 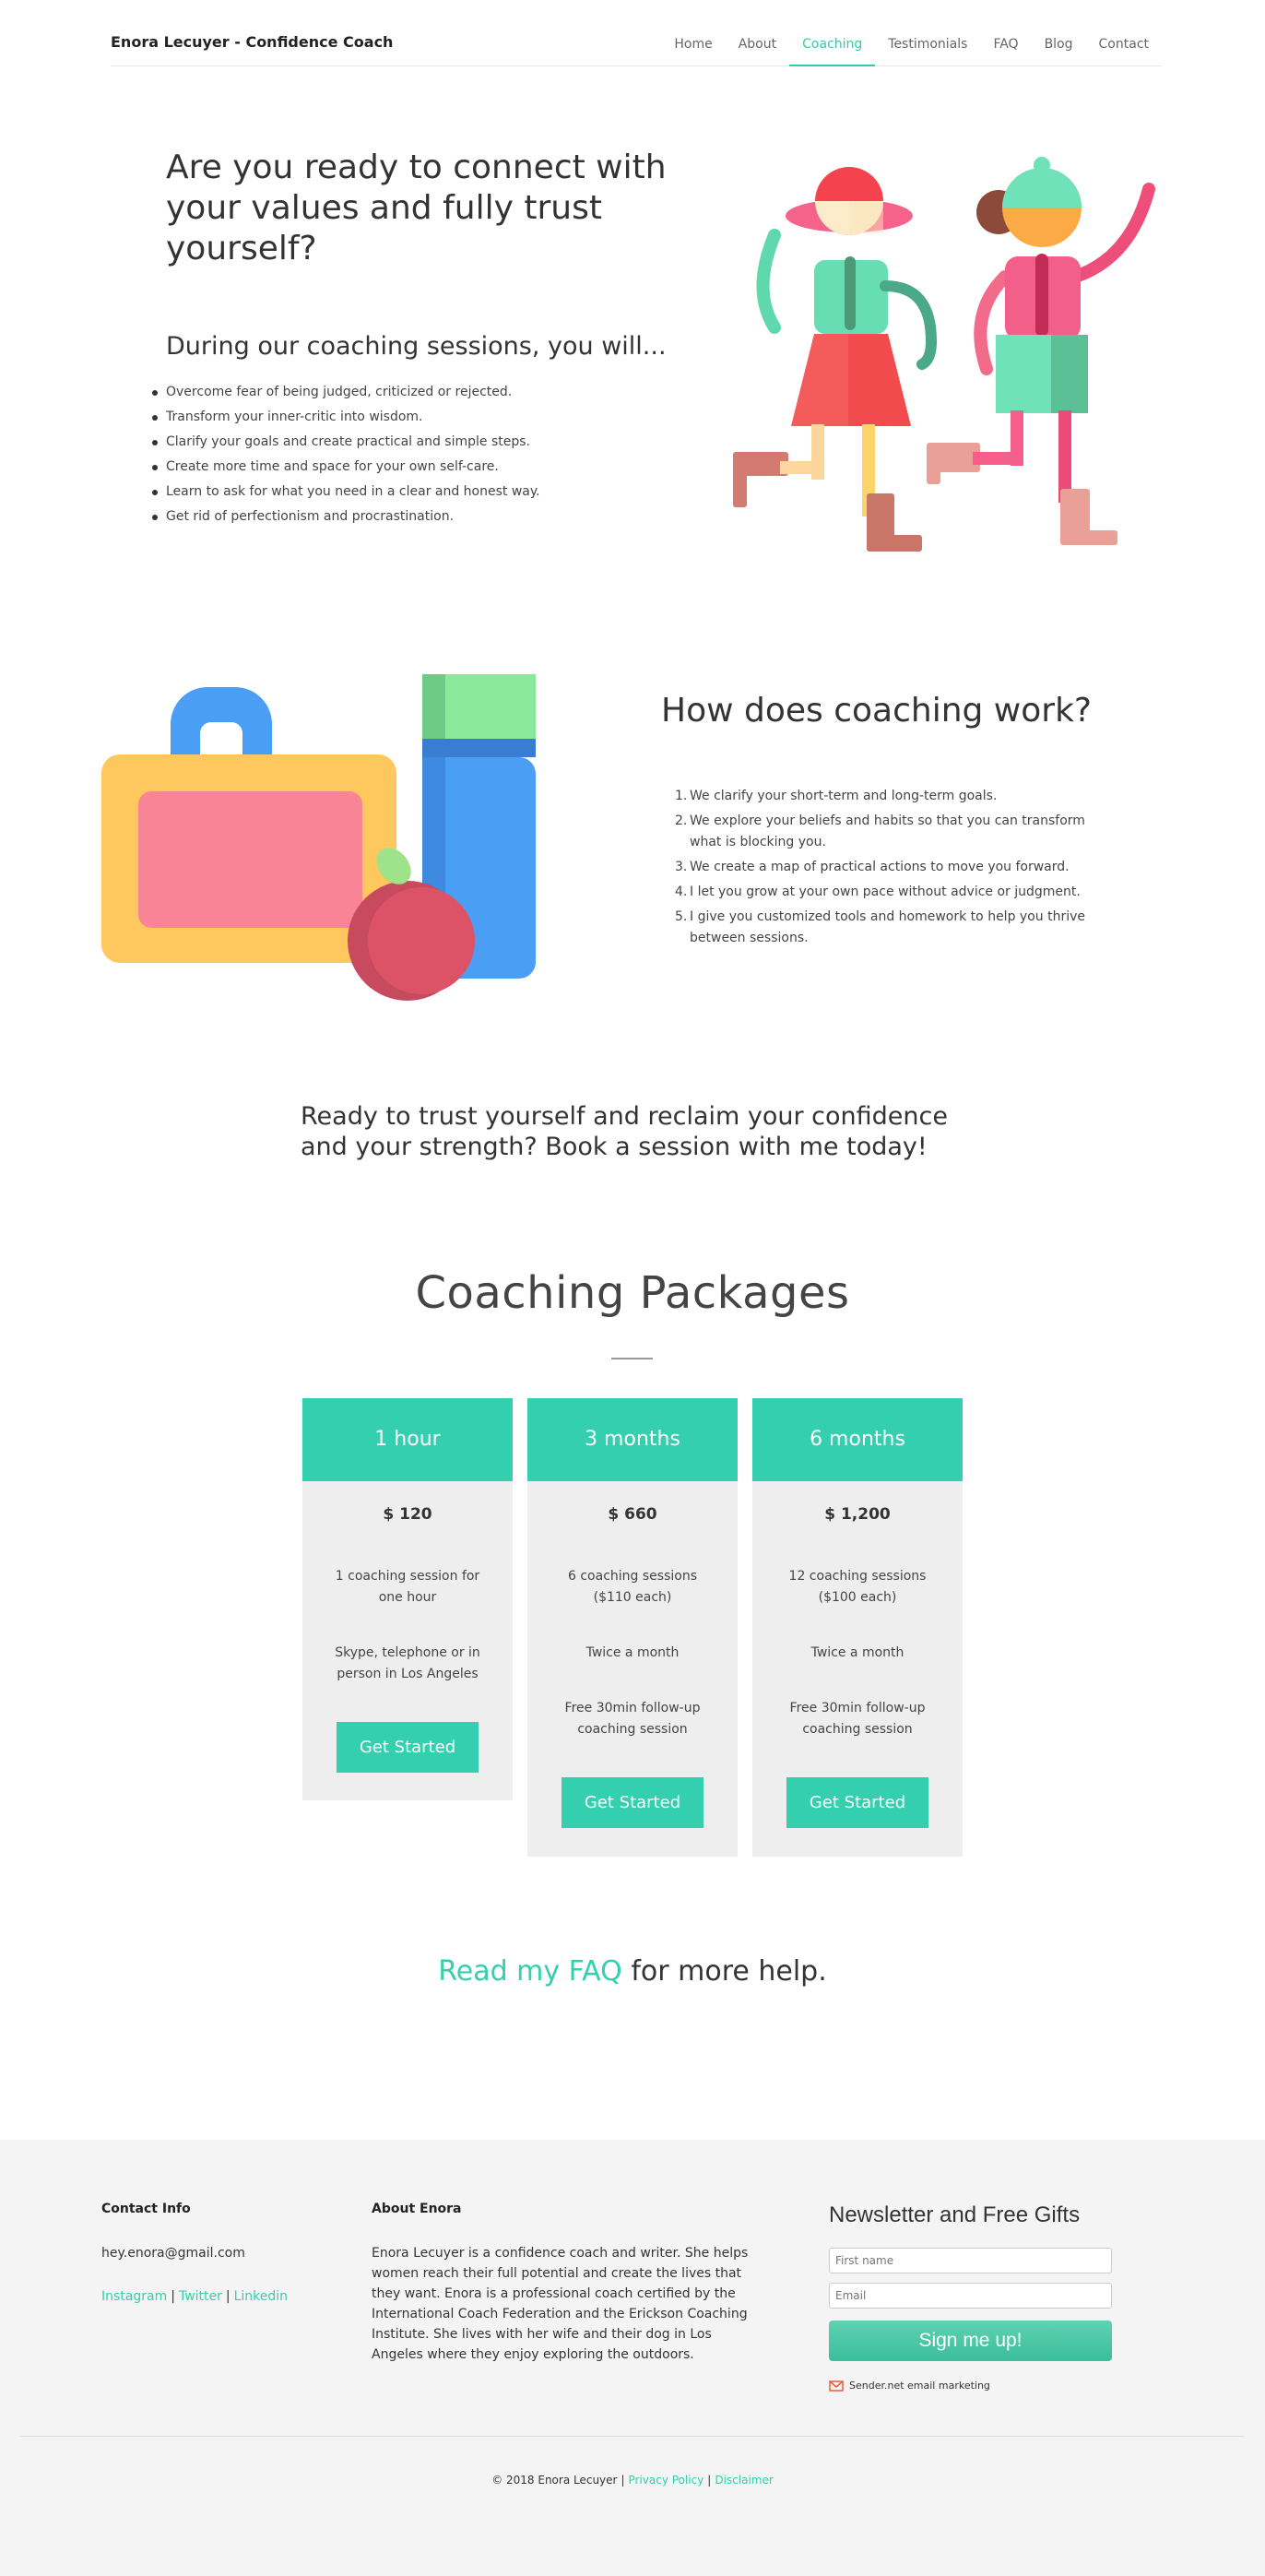 What do you see at coordinates (318, 837) in the screenshot?
I see `lunchbox-illustration` at bounding box center [318, 837].